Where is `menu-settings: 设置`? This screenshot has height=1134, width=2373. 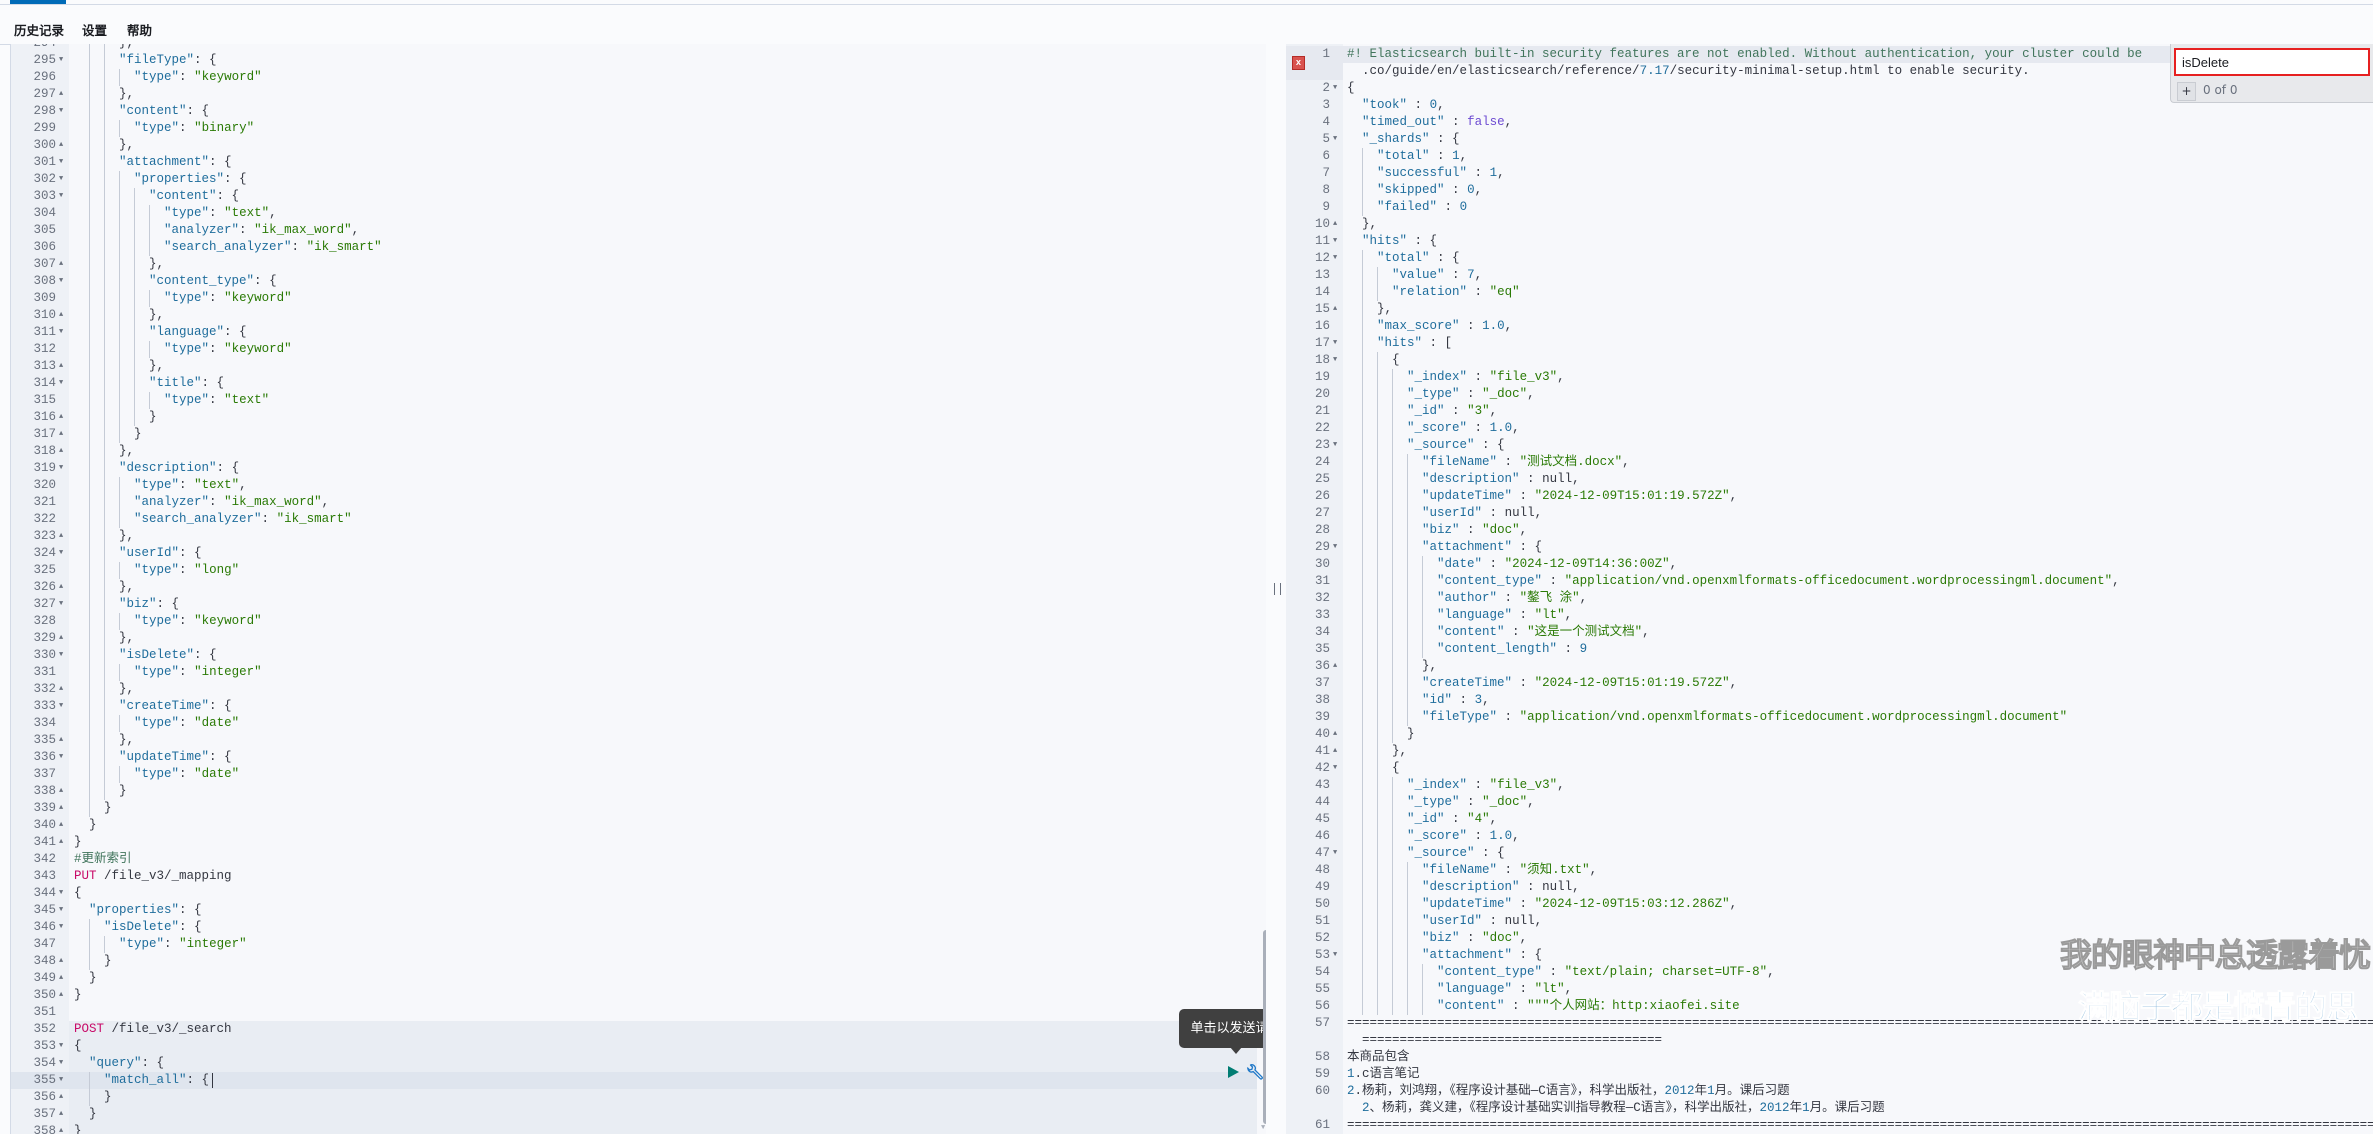
menu-settings: 设置 is located at coordinates (94, 29).